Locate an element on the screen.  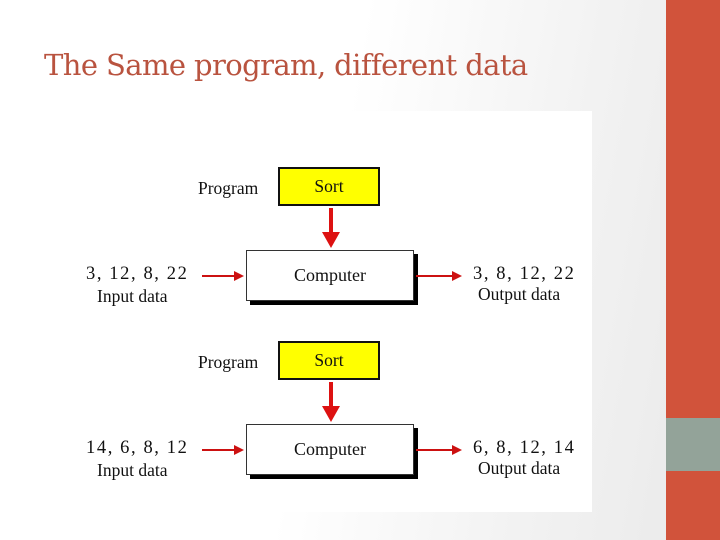
output-data-values: 6, 8, 12, 14 is located at coordinates (524, 448).